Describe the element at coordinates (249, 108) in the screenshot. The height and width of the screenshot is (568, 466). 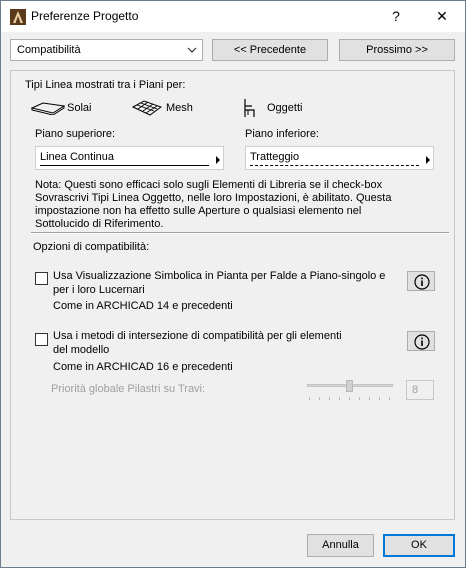
I see `chair-icon` at that location.